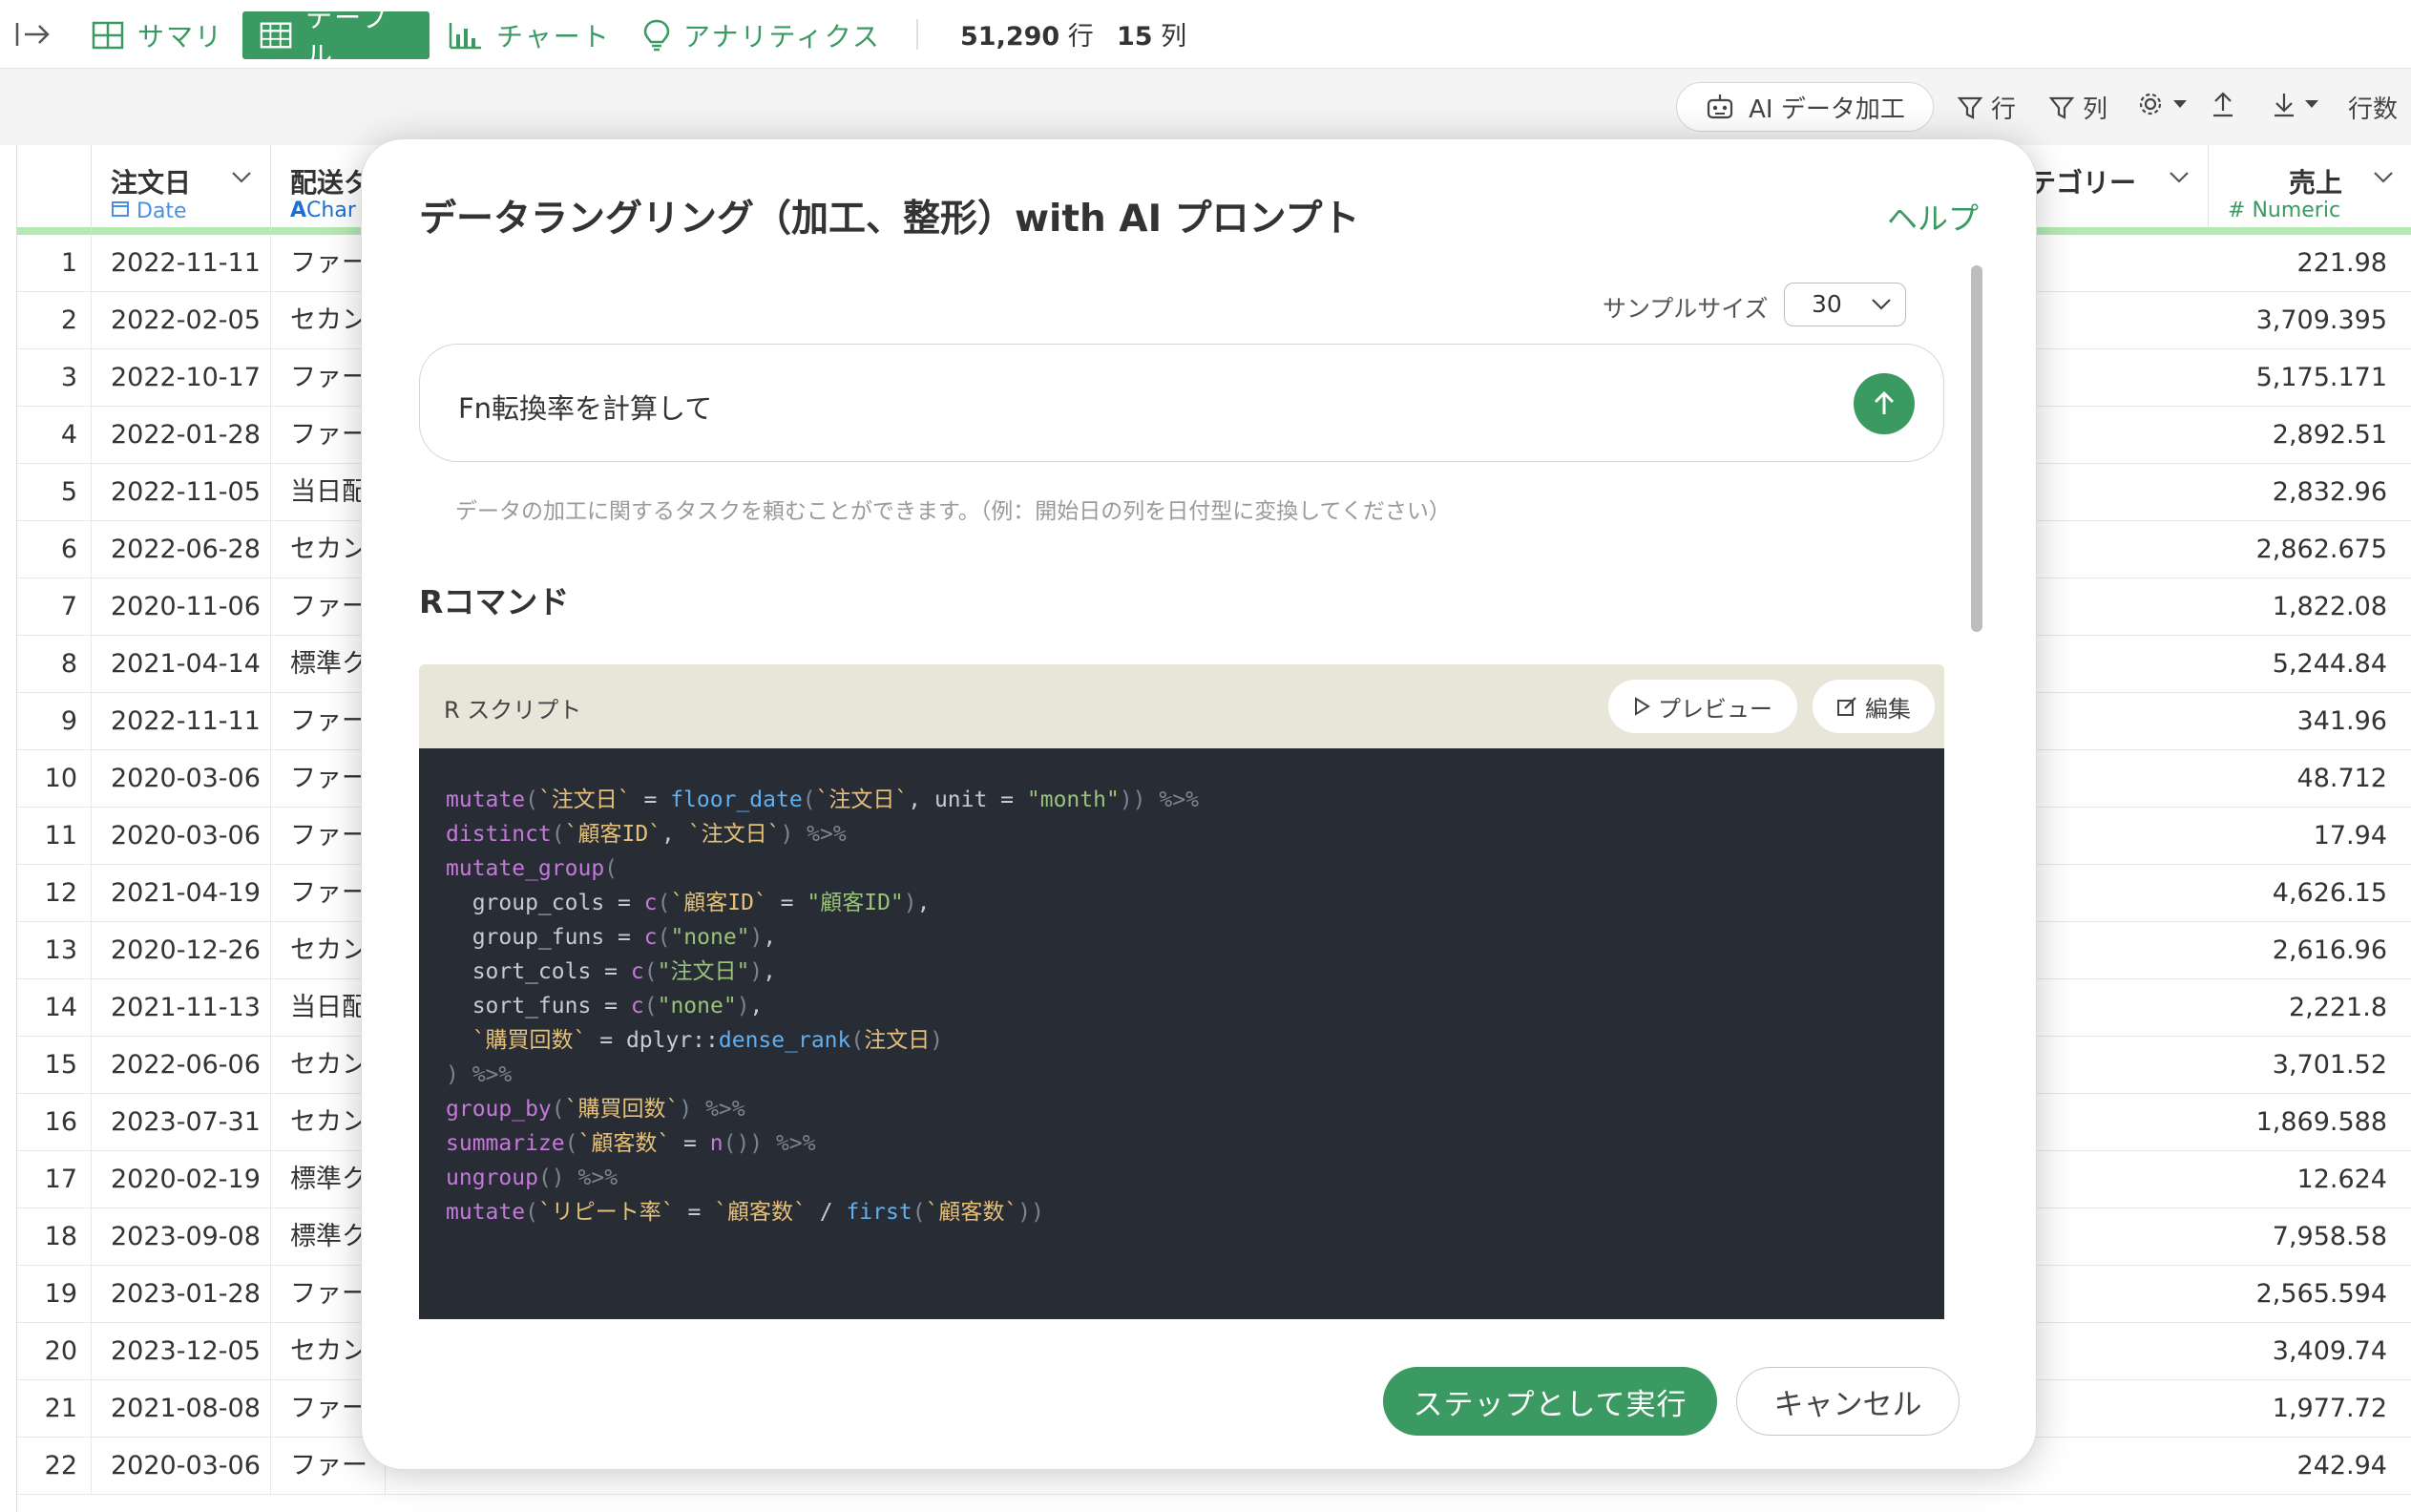 The width and height of the screenshot is (2411, 1512). Describe the element at coordinates (181, 320) in the screenshot. I see `date-cell: 2022-02-05` at that location.